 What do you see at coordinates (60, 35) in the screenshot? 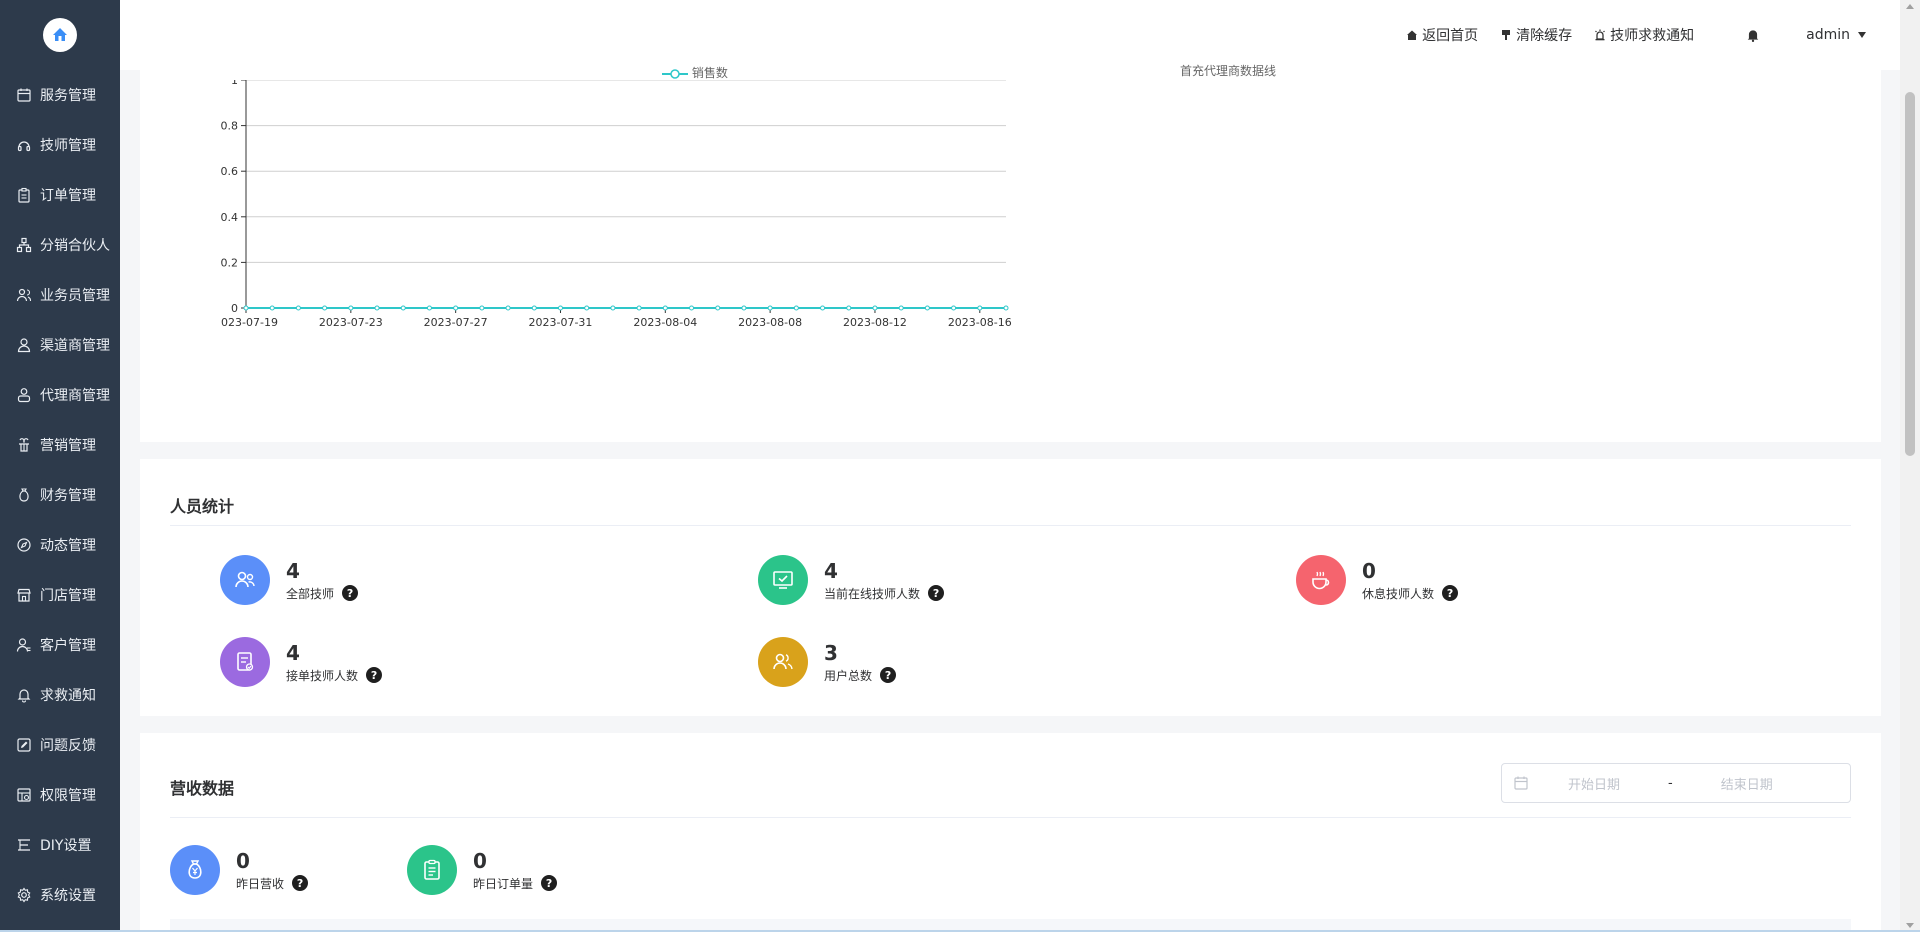
I see `logo` at bounding box center [60, 35].